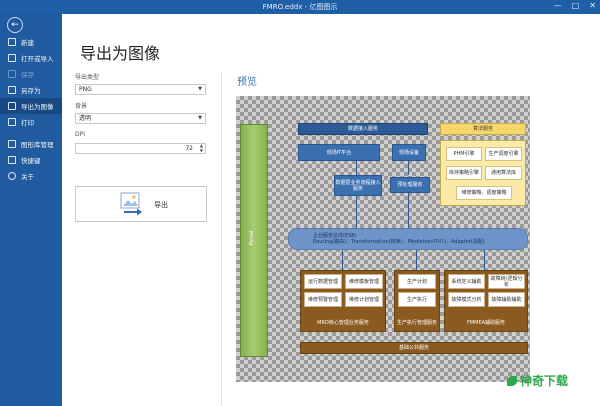 The width and height of the screenshot is (600, 406). I want to click on export-type-value: PNG, so click(85, 89).